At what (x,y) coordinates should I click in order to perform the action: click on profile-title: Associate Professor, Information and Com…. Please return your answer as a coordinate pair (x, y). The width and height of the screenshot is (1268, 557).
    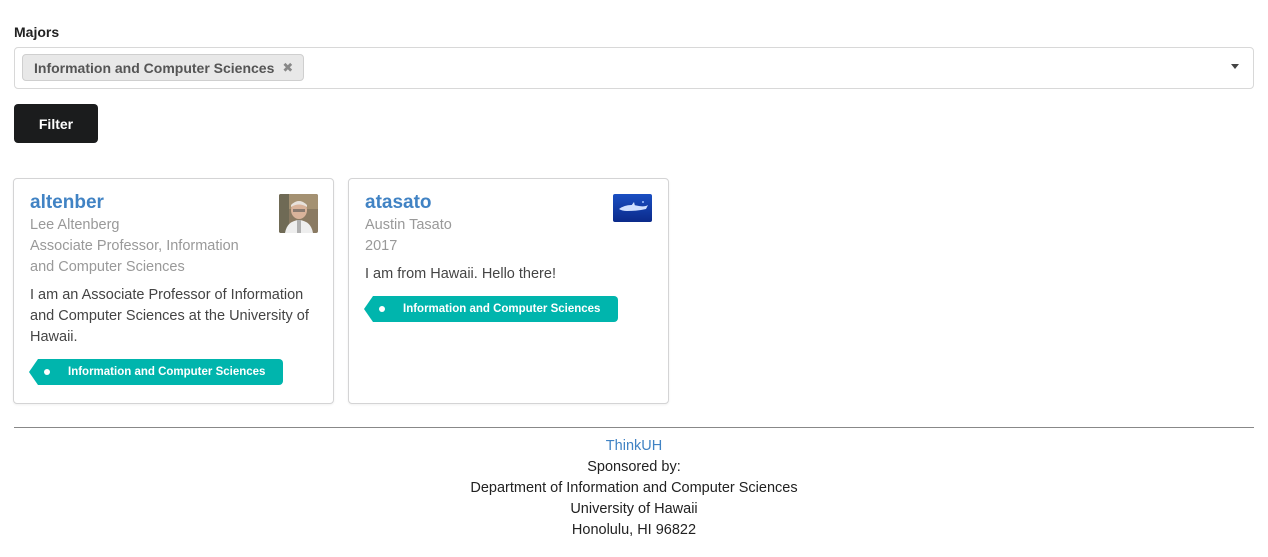
    Looking at the image, I should click on (134, 256).